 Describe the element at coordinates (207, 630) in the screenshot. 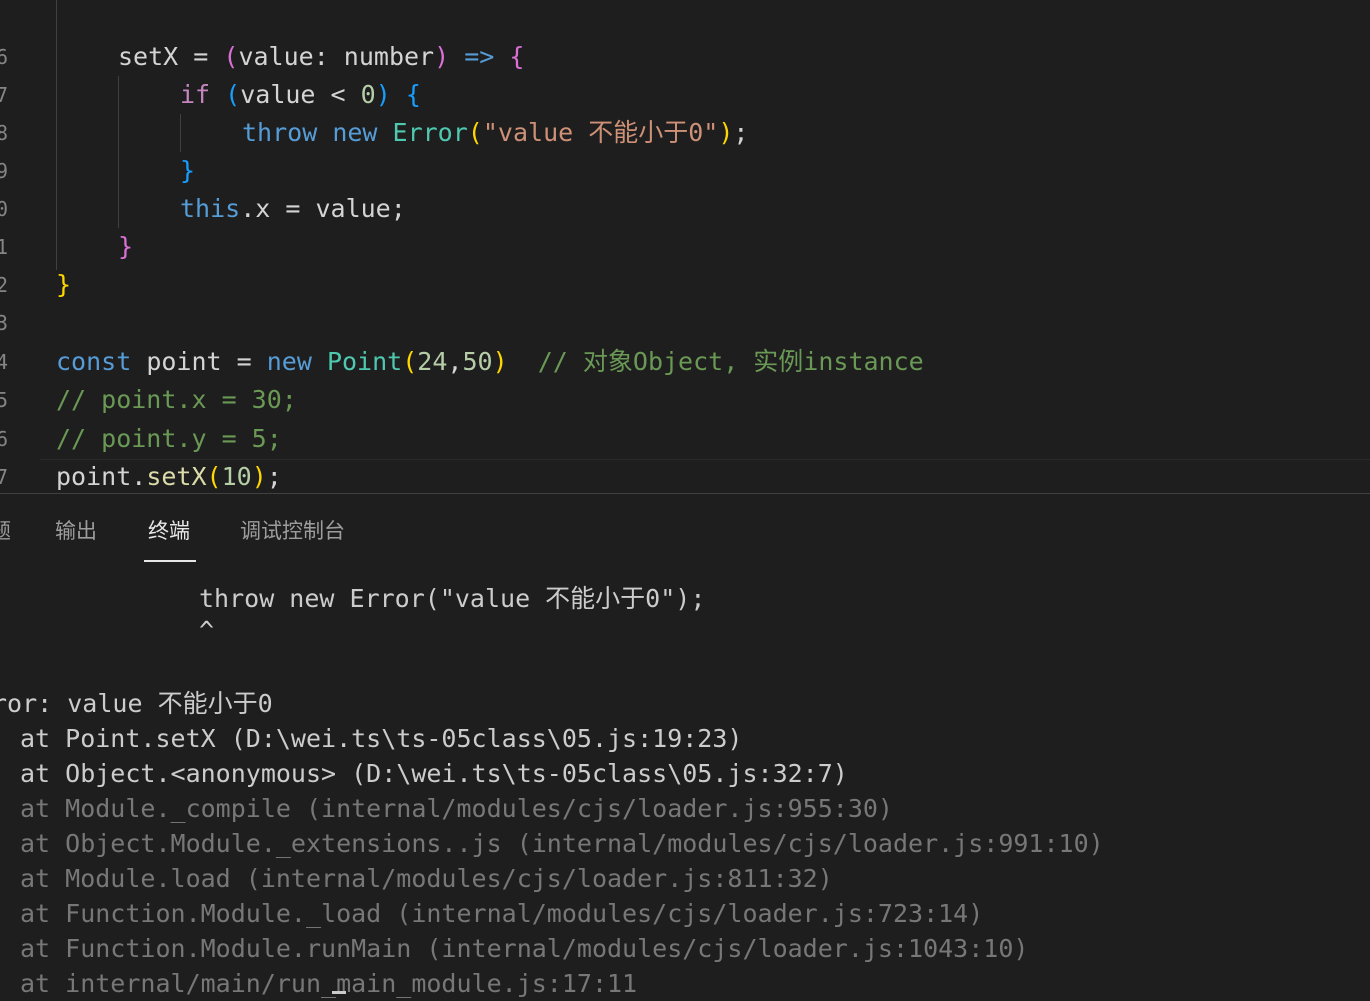

I see `terminal-line: ^` at that location.